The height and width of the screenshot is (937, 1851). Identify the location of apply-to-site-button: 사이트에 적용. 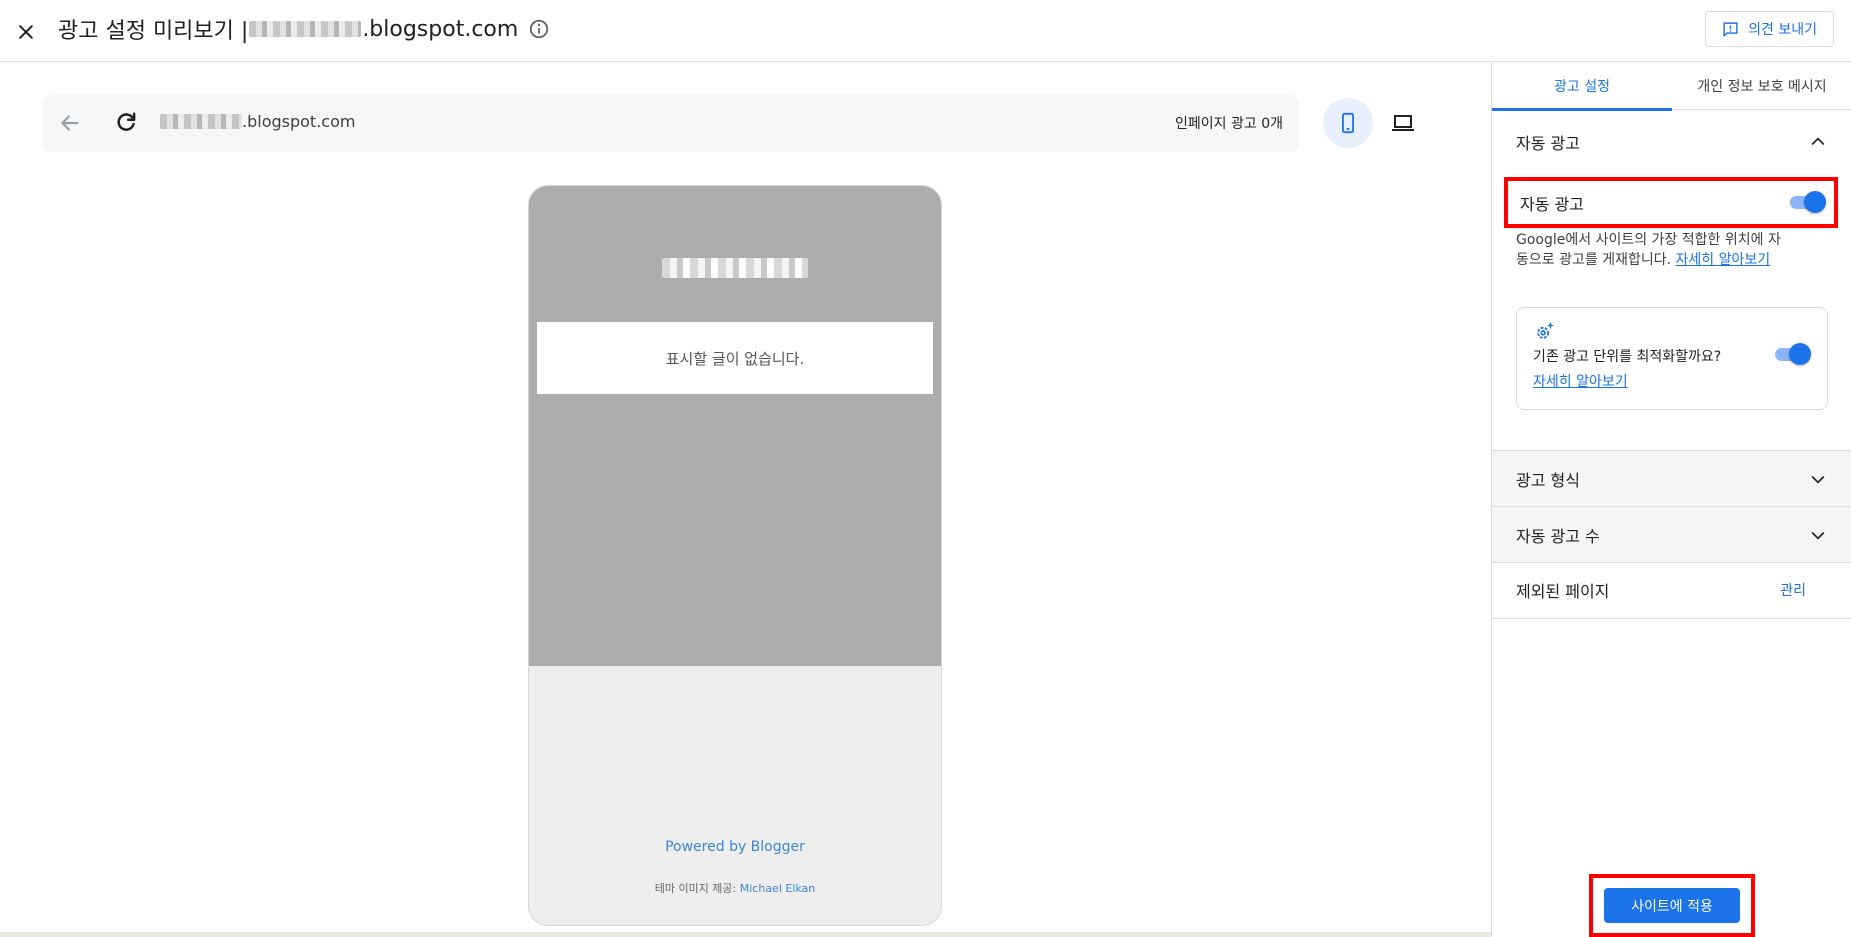
(1672, 905).